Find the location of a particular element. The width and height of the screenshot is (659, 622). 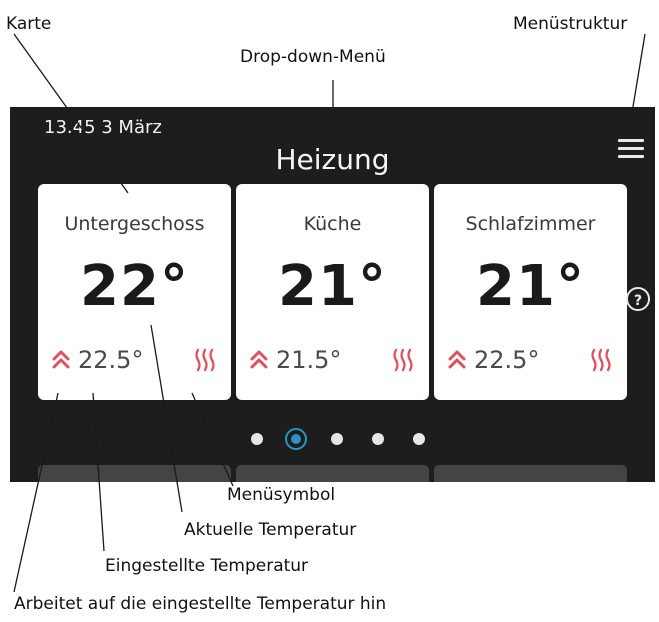

leader-aktuelle-temperatur is located at coordinates (166, 418).